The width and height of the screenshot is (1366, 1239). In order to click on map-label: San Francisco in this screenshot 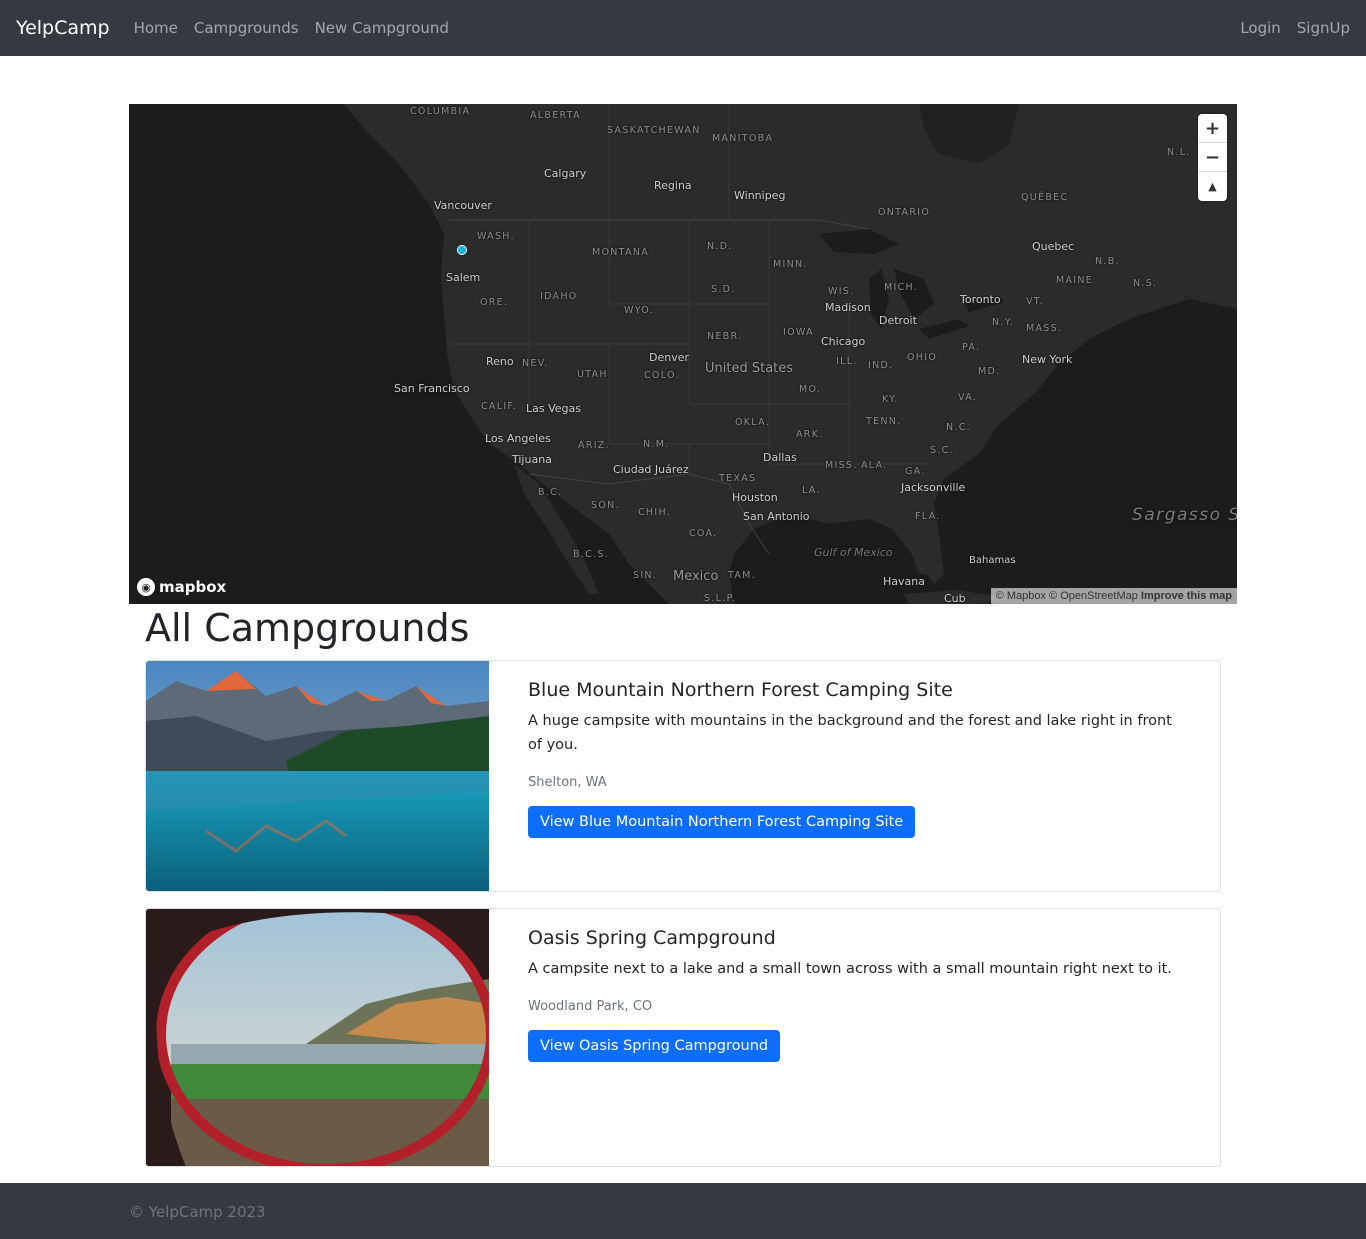, I will do `click(432, 388)`.